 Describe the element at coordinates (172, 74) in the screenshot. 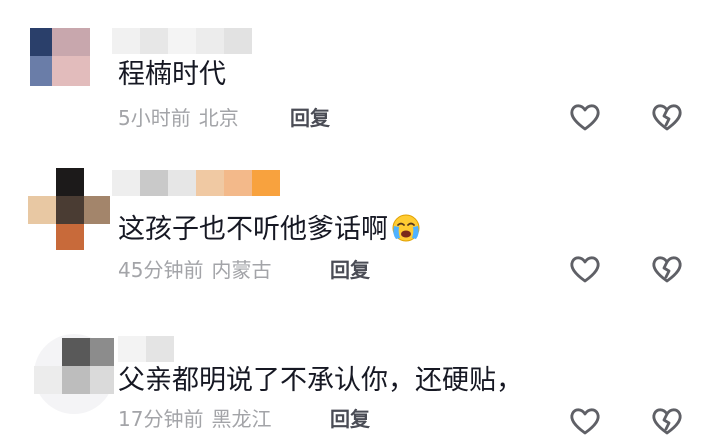

I see `comment-text: 程楠时代` at that location.